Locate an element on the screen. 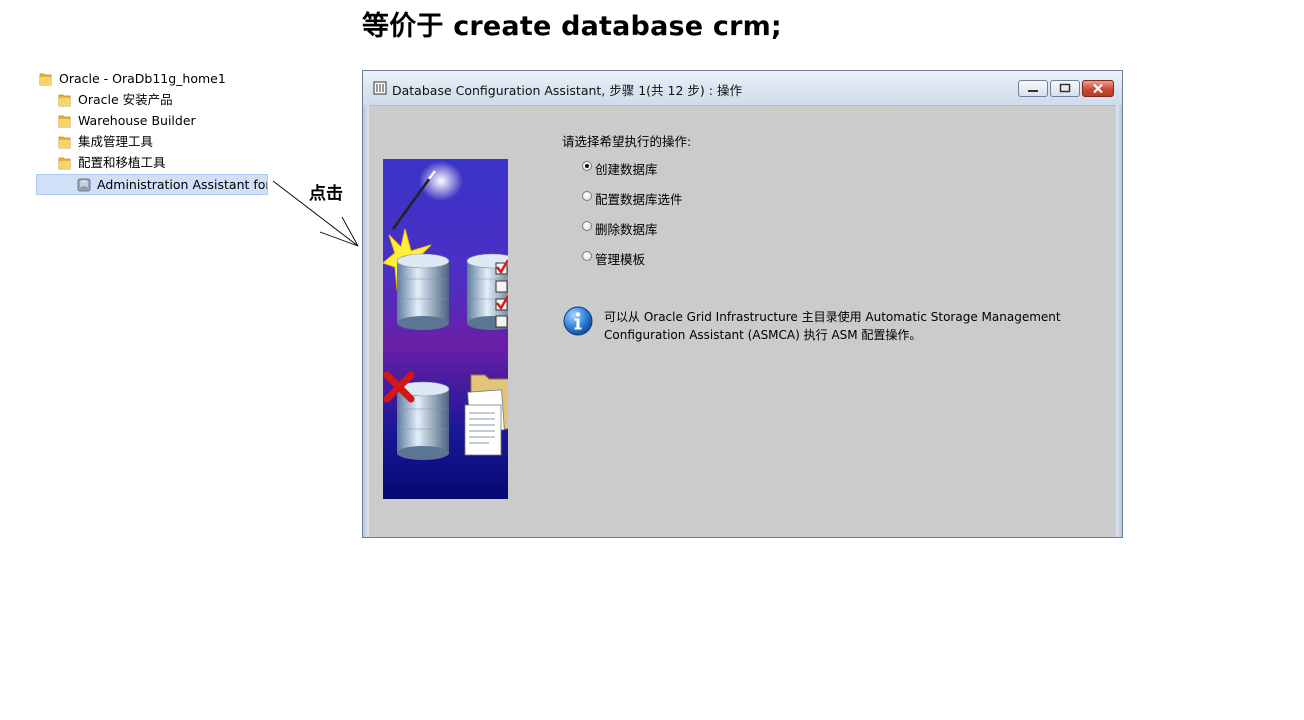  close-icon is located at coordinates (1098, 88).